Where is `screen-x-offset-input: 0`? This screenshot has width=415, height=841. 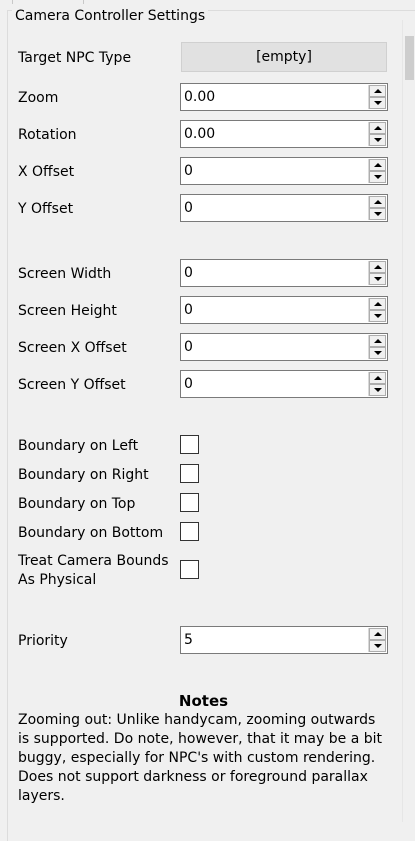
screen-x-offset-input: 0 is located at coordinates (284, 347).